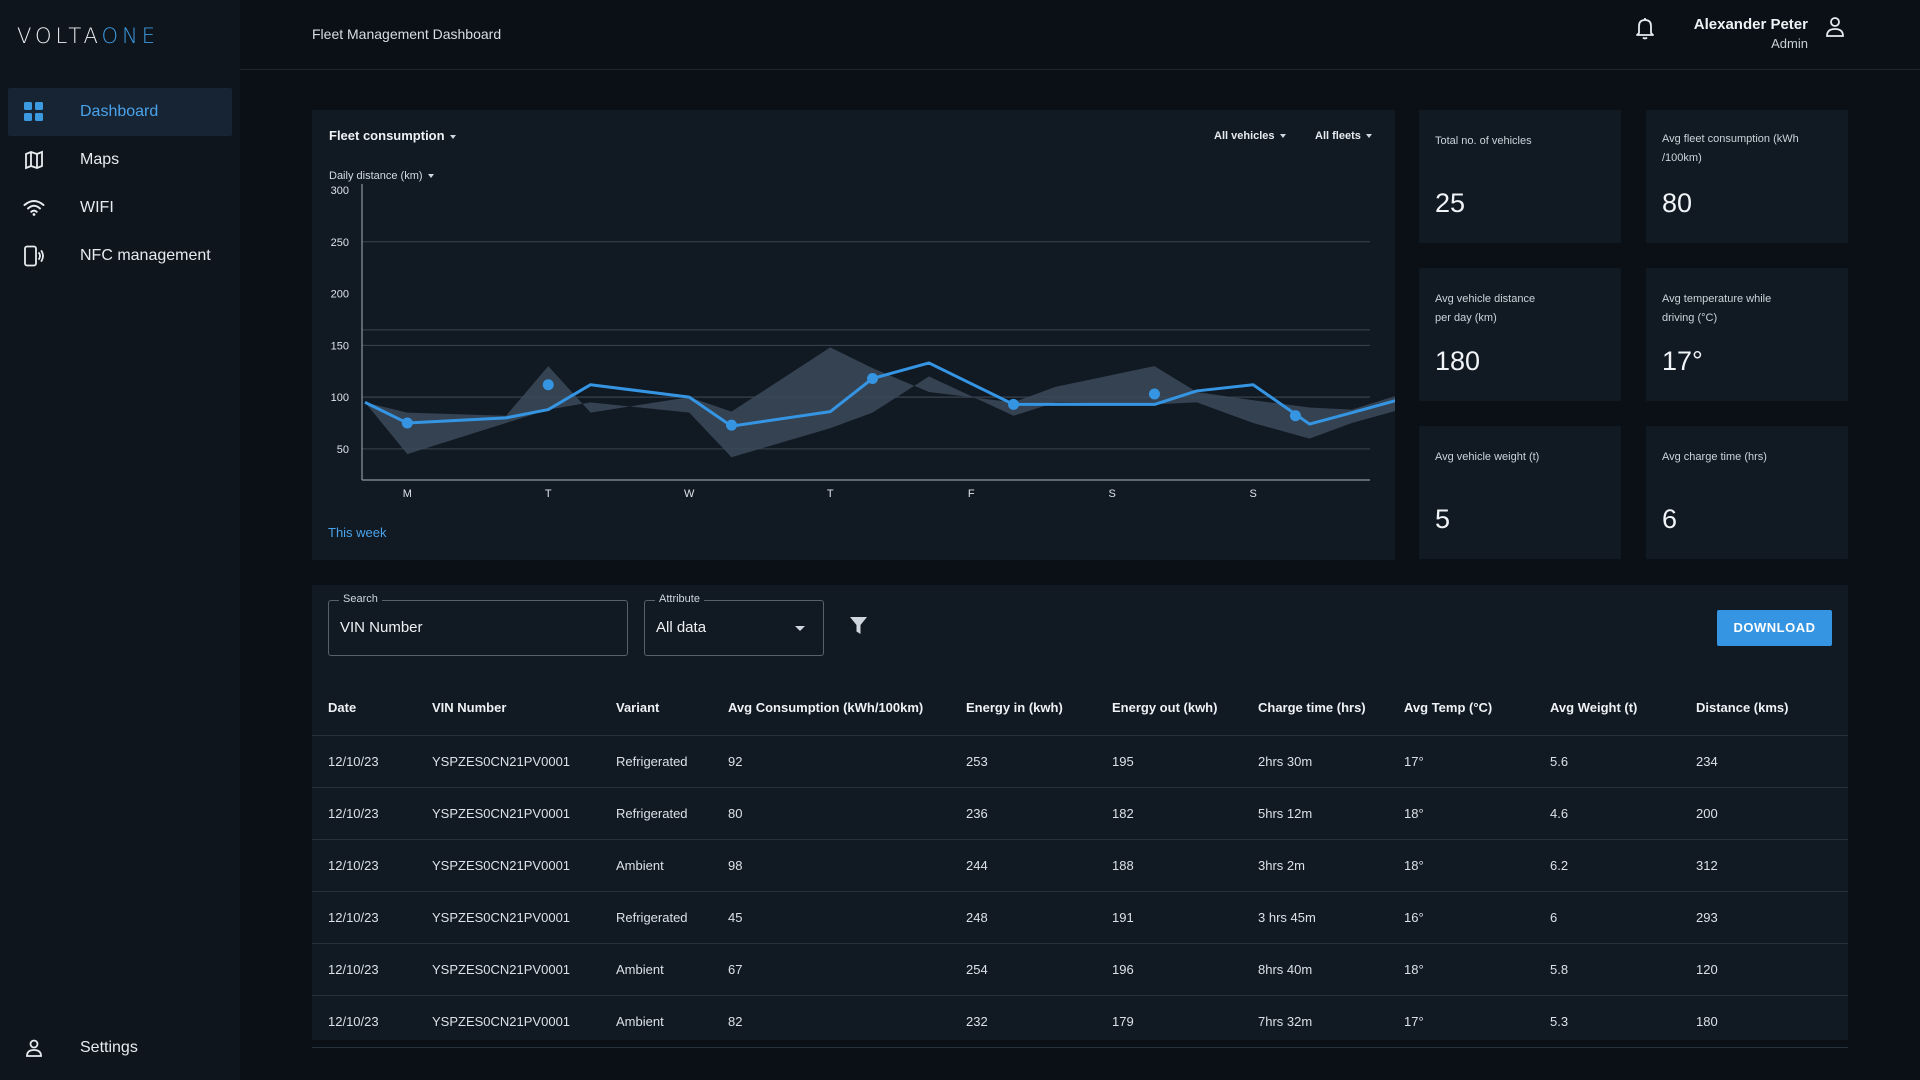 The image size is (1920, 1080). Describe the element at coordinates (1331, 760) in the screenshot. I see `cell-charge-time: 2hrs 30m` at that location.